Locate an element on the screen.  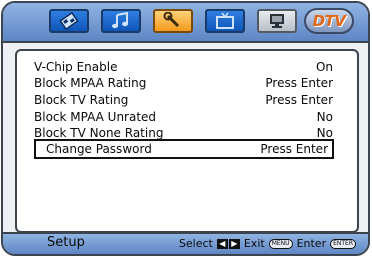
left-right-arrows-icon: ◀ ▶ is located at coordinates (228, 243).